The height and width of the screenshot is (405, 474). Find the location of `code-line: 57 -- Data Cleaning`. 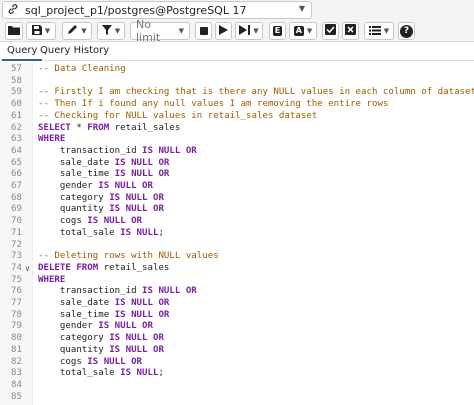

code-line: 57 -- Data Cleaning is located at coordinates (237, 70).